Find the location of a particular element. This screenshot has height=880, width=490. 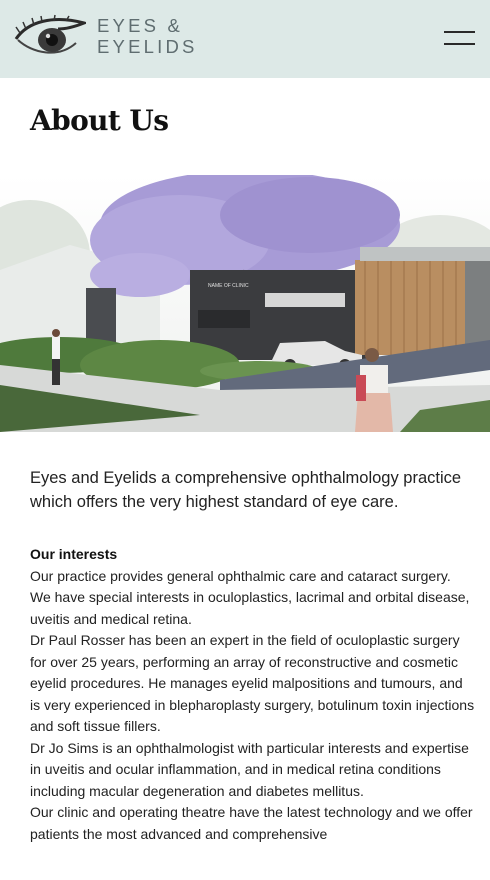

hamburger-menu-icon is located at coordinates (460, 38).